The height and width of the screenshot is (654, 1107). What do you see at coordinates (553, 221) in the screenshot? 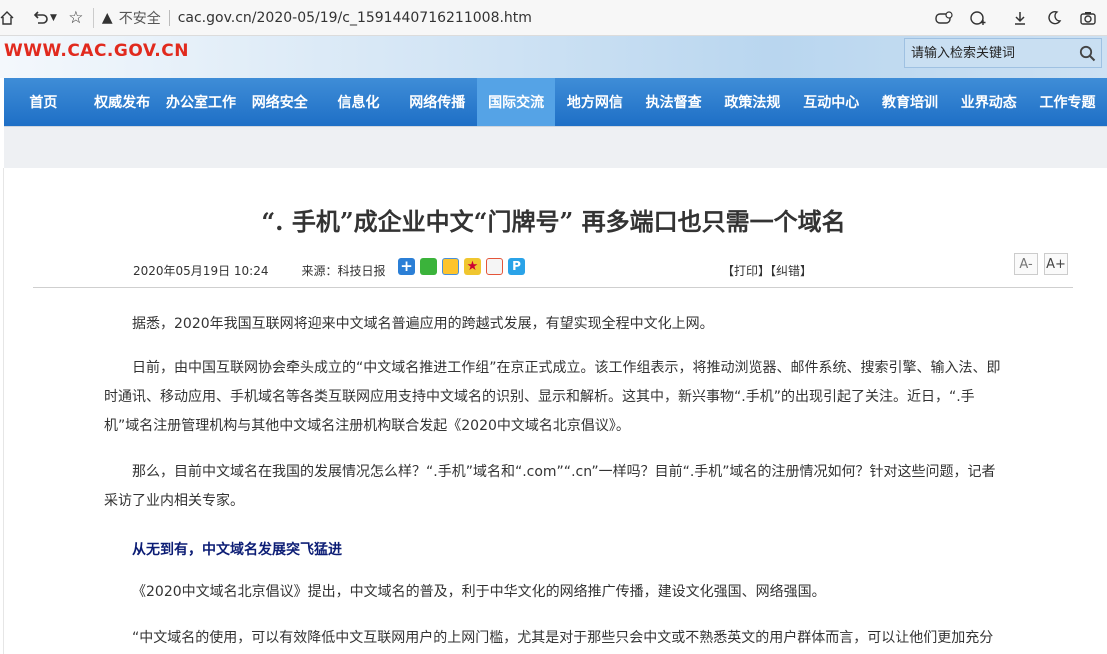
I see `article-title: “. 手机”成企业中文“门牌号” 再多端口也只需一个域名` at bounding box center [553, 221].